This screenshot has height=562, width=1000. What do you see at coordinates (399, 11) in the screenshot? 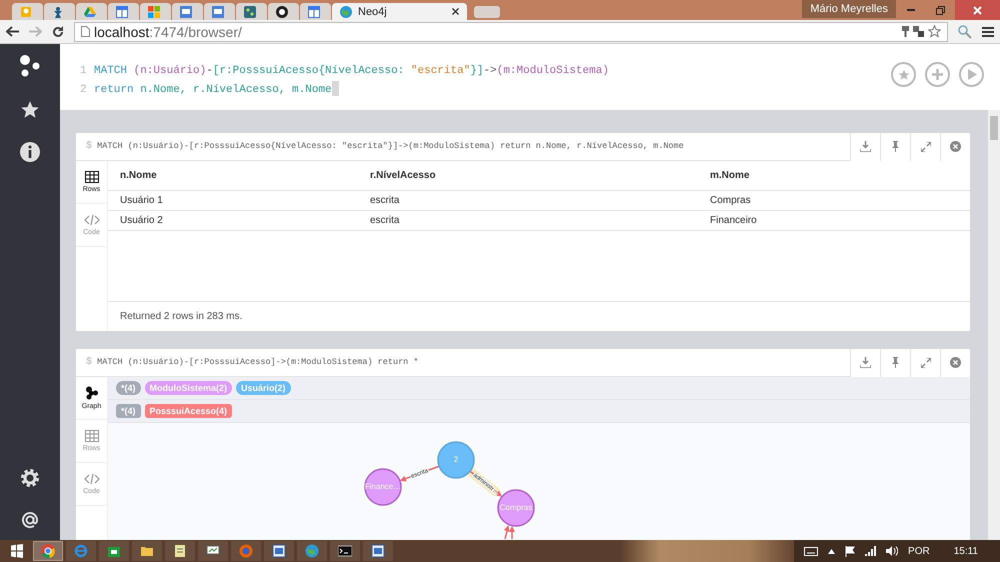
I see `browser-tab: Neo4j` at bounding box center [399, 11].